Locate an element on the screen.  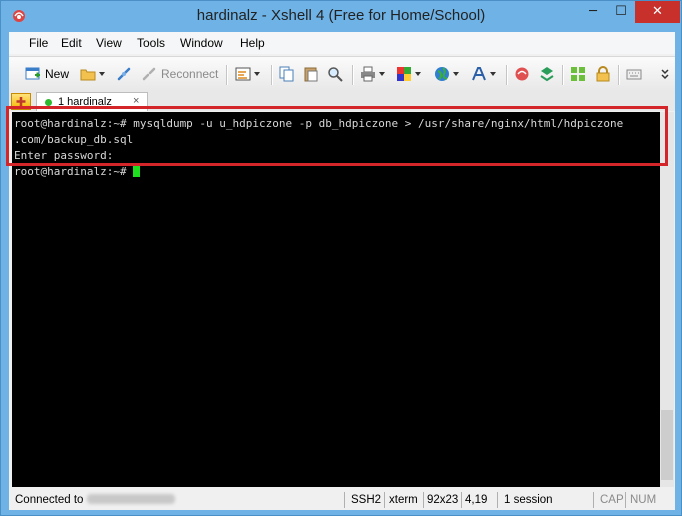
reconnect-button: Reconnect is located at coordinates (179, 74).